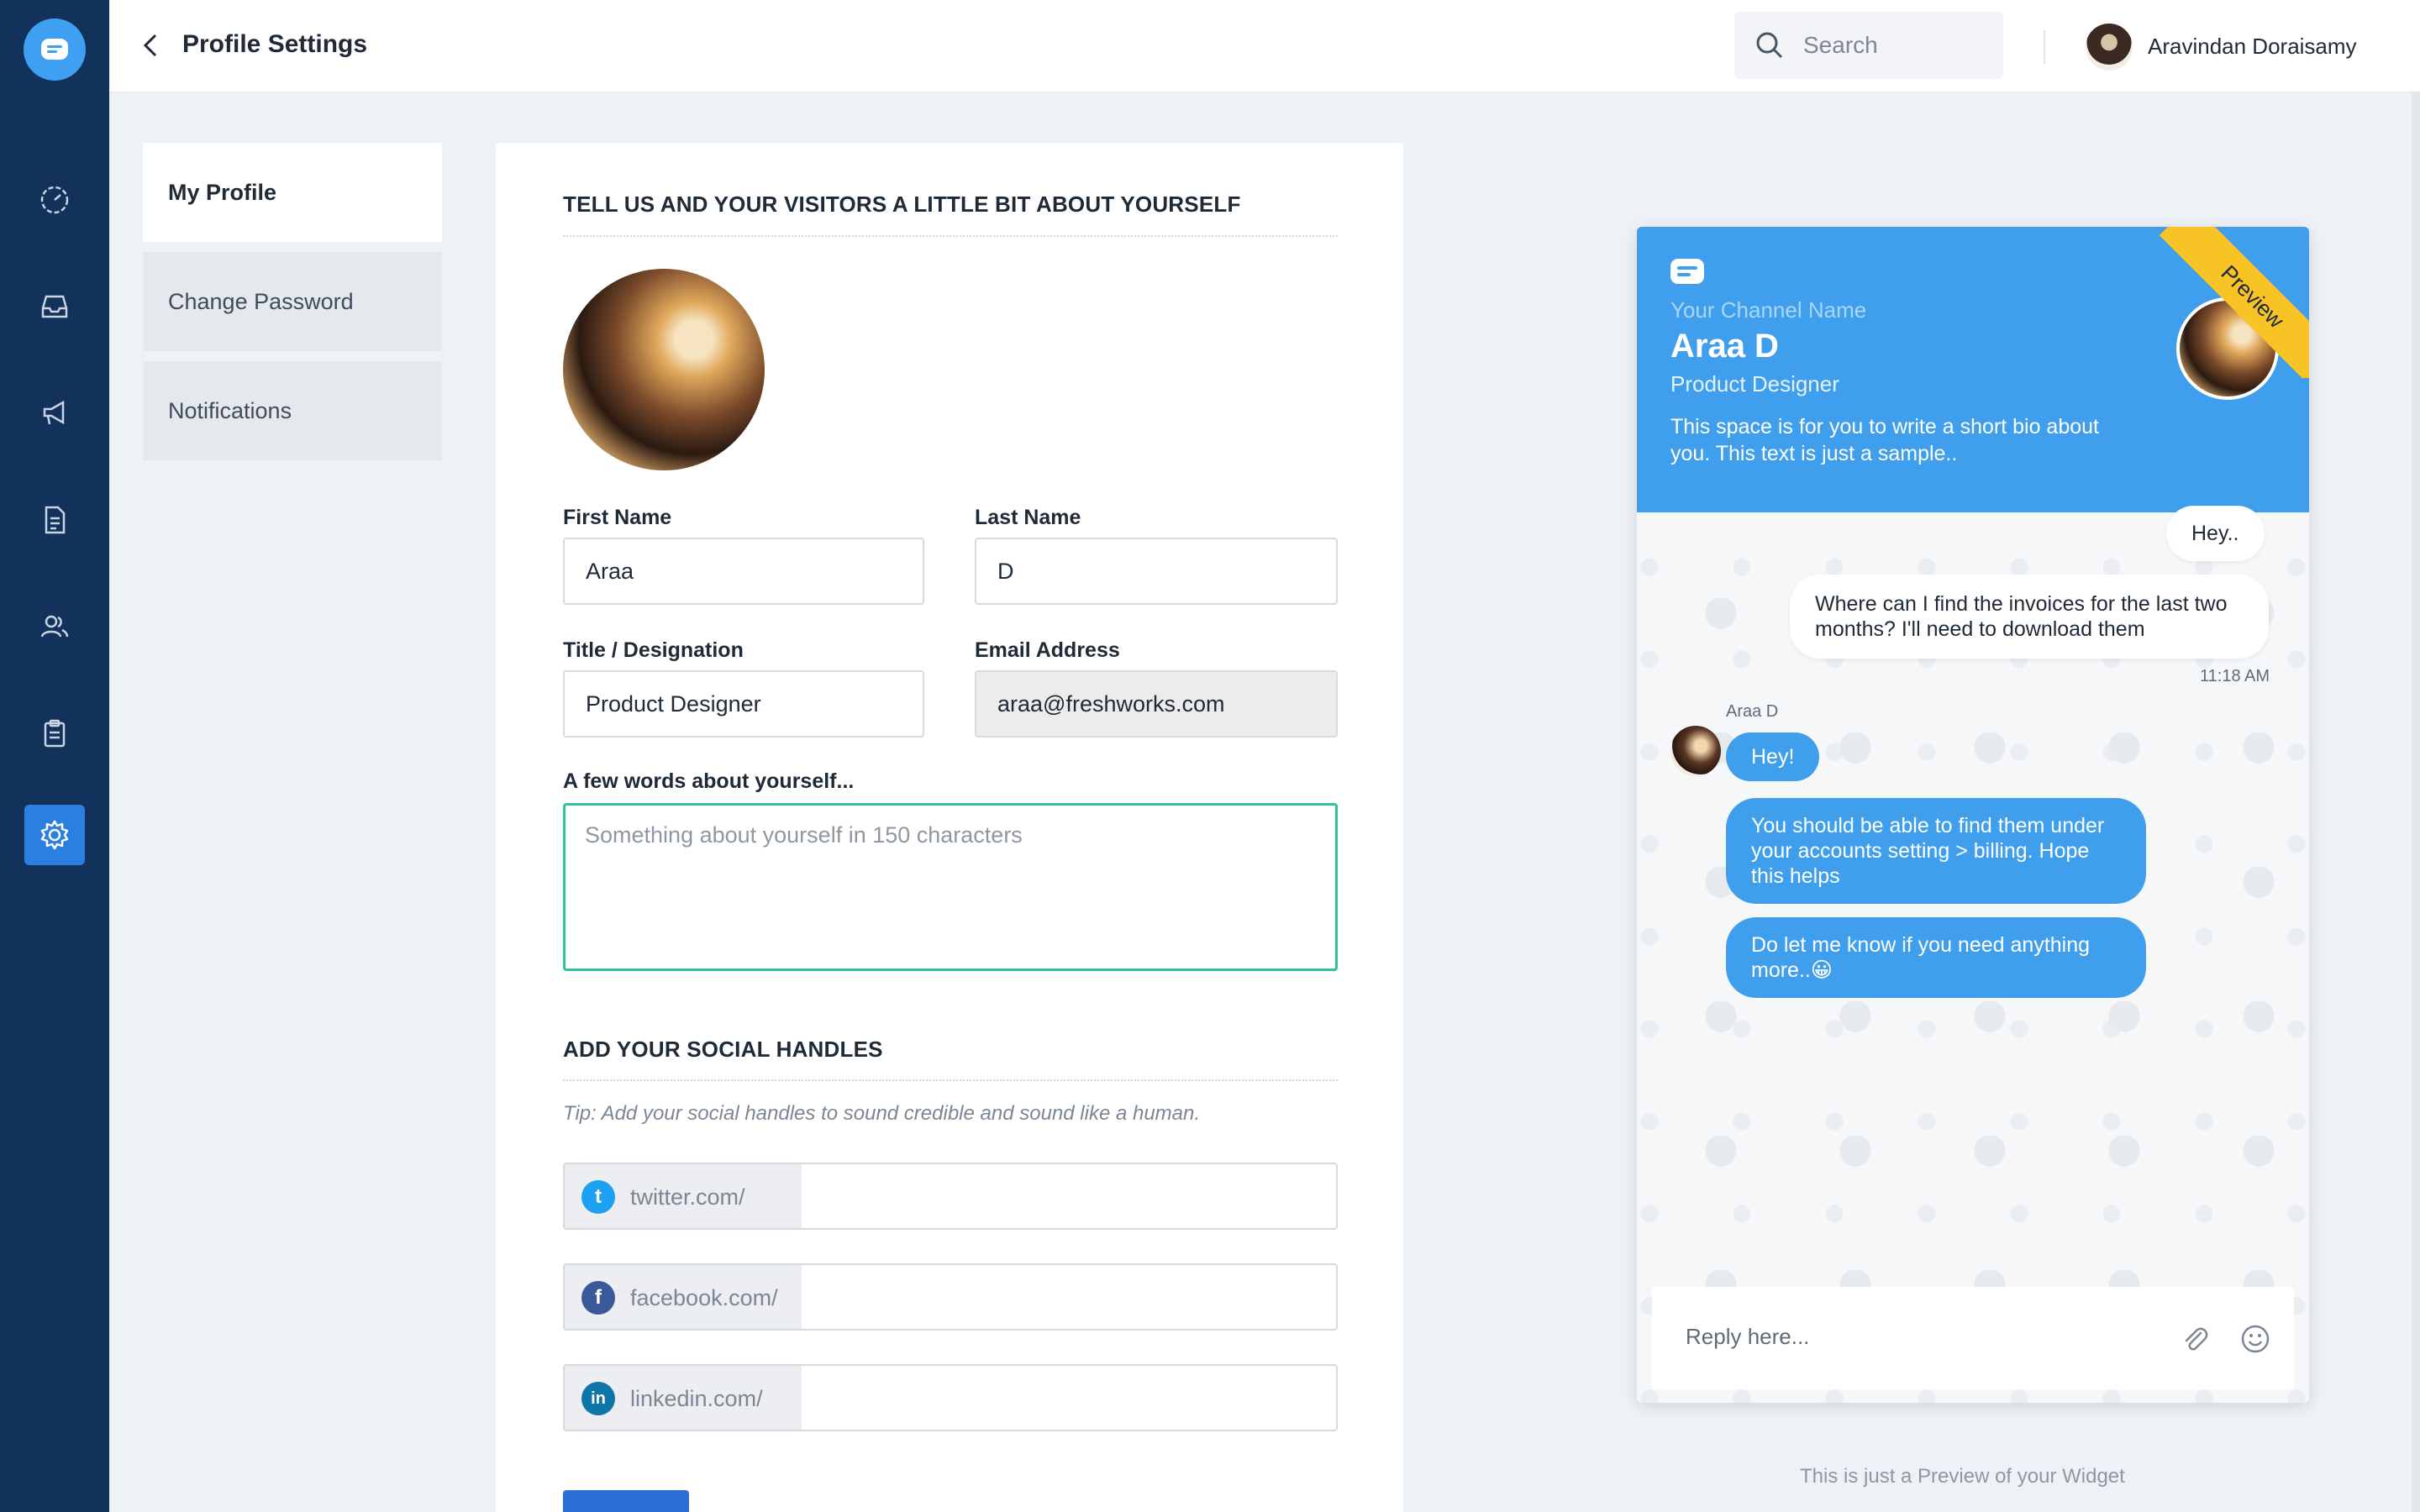 Image resolution: width=2420 pixels, height=1512 pixels. What do you see at coordinates (664, 369) in the screenshot?
I see `profile-photo` at bounding box center [664, 369].